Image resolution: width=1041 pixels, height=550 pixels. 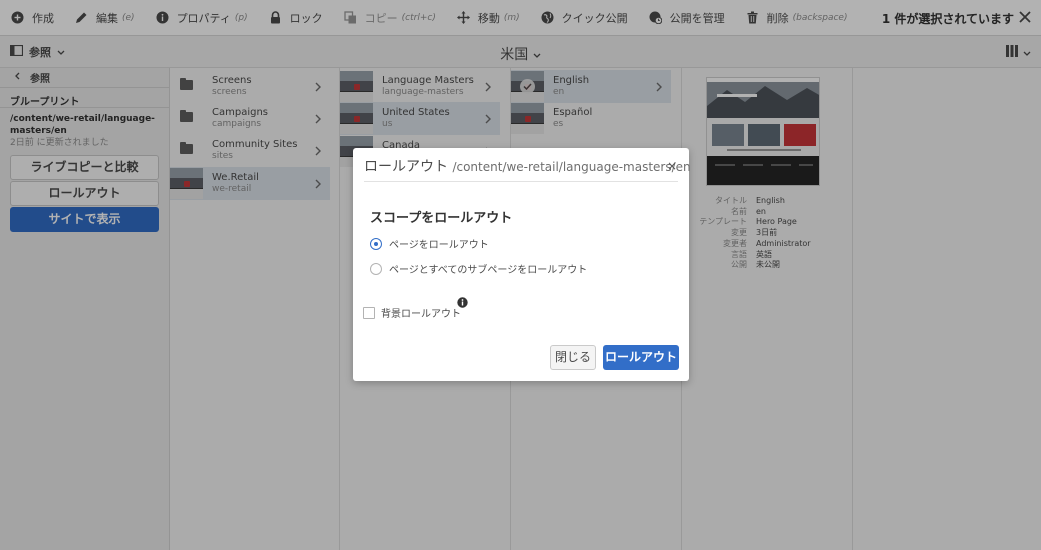 I want to click on info-icon, so click(x=462, y=302).